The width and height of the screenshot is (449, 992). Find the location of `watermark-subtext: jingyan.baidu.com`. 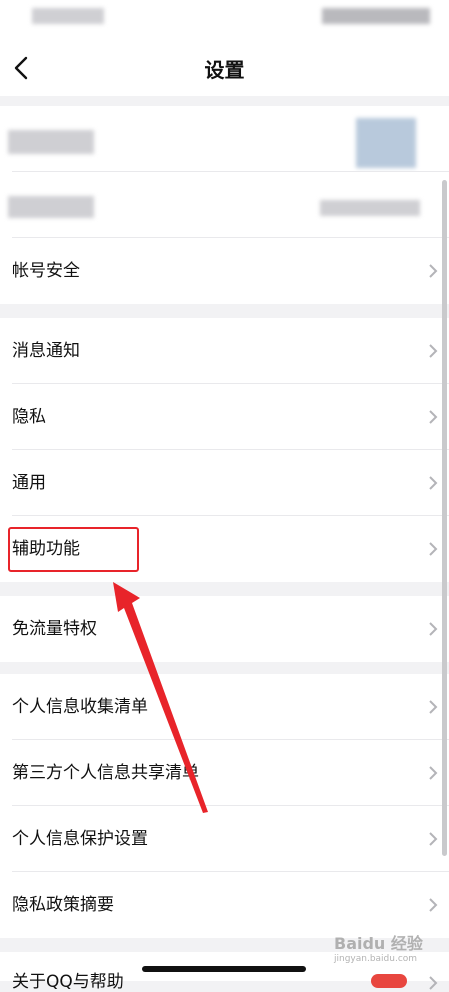

watermark-subtext: jingyan.baidu.com is located at coordinates (376, 959).